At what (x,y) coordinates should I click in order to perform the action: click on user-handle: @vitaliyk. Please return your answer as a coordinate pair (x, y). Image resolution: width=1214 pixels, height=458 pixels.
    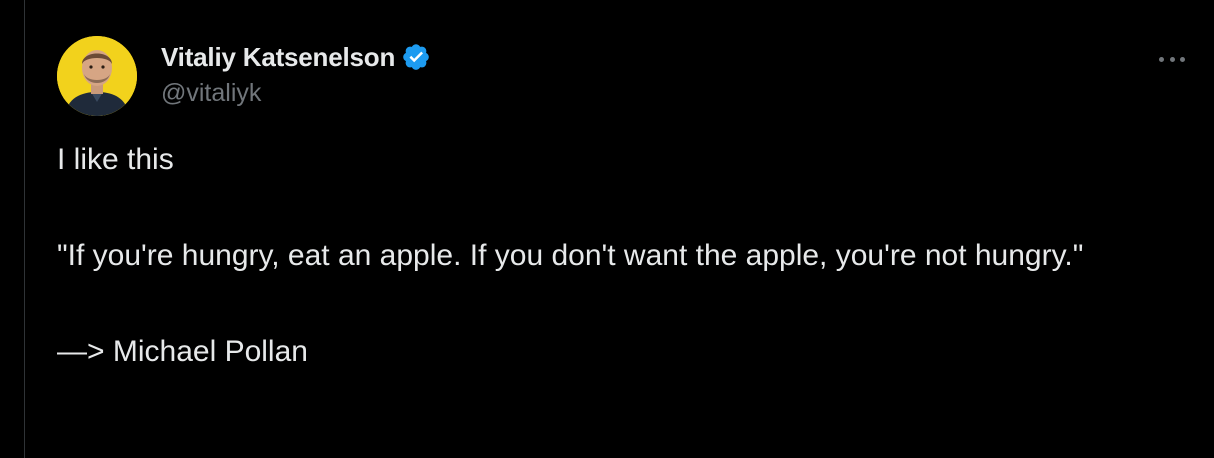
    Looking at the image, I should click on (296, 93).